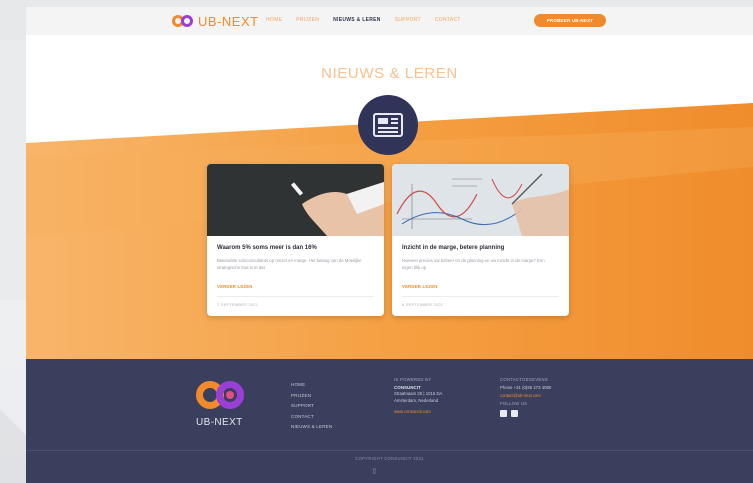  I want to click on contact-heading: CONTACTGEGEVENS, so click(524, 379).